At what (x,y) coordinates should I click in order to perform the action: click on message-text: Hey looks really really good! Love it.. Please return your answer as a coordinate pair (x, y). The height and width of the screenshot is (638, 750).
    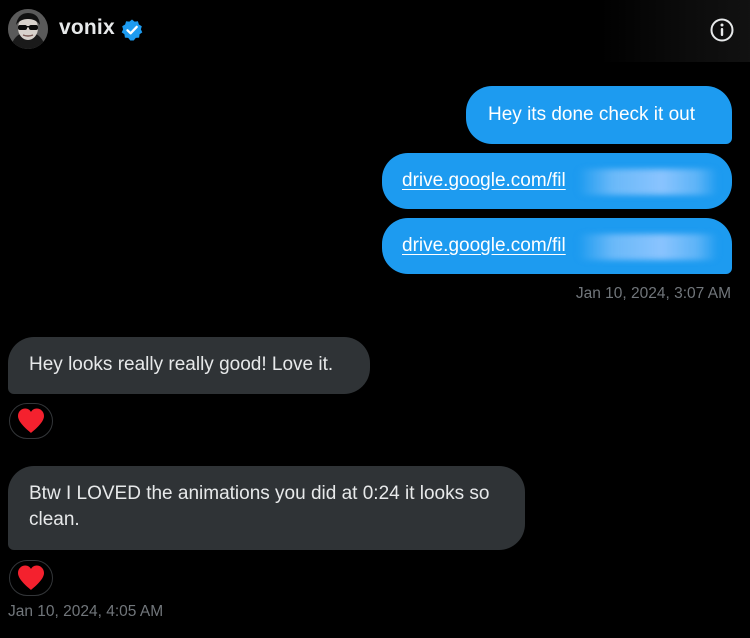
    Looking at the image, I should click on (181, 364).